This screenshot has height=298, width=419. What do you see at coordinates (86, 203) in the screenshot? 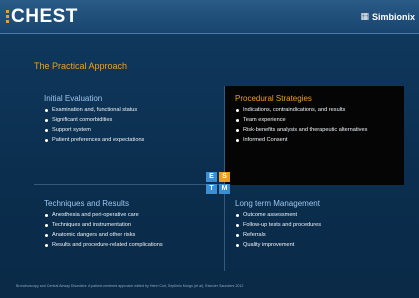
I see `quadrant-title: Techniques and Results` at bounding box center [86, 203].